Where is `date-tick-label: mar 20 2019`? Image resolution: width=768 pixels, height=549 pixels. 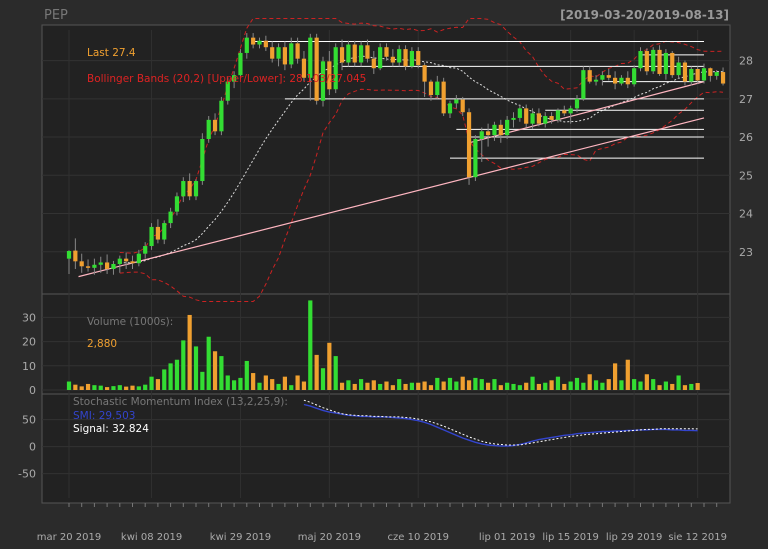 date-tick-label: mar 20 2019 is located at coordinates (69, 537).